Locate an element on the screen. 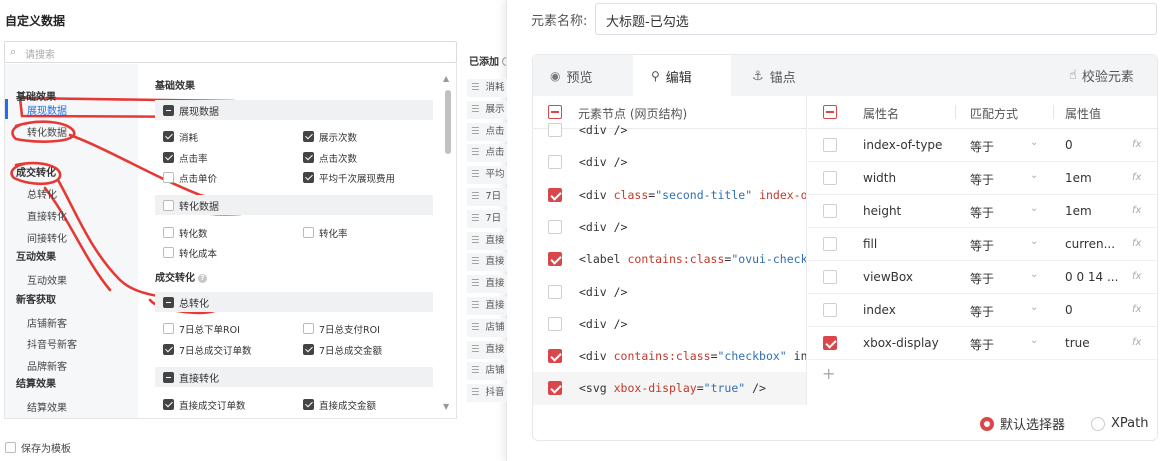 The height and width of the screenshot is (461, 1169). option-checkbox: 点击率 is located at coordinates (185, 158).